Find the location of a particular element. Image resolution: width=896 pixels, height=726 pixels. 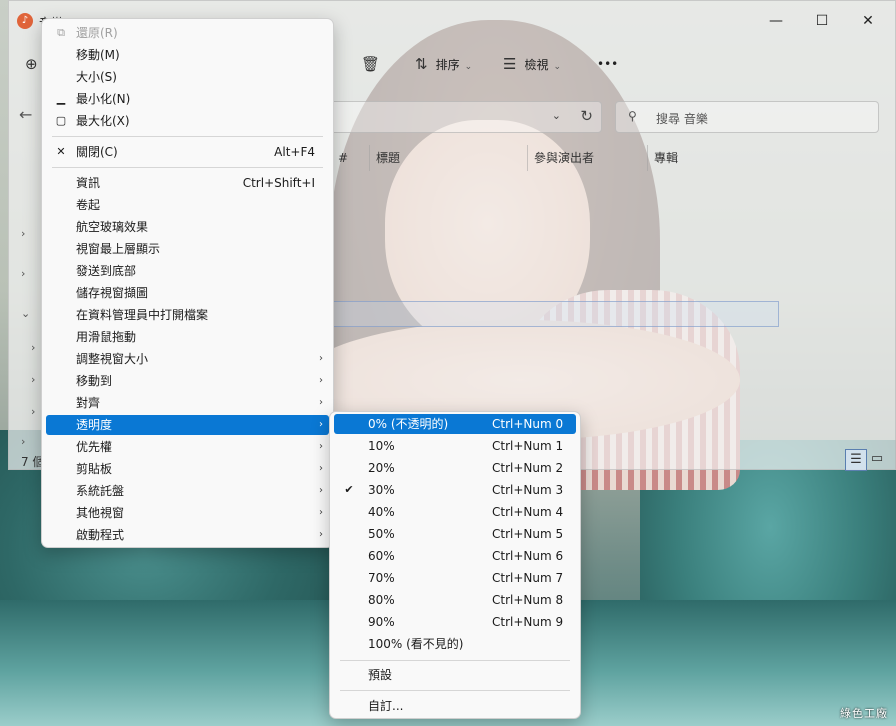

plus-circle-icon: ⊕ is located at coordinates (31, 64).